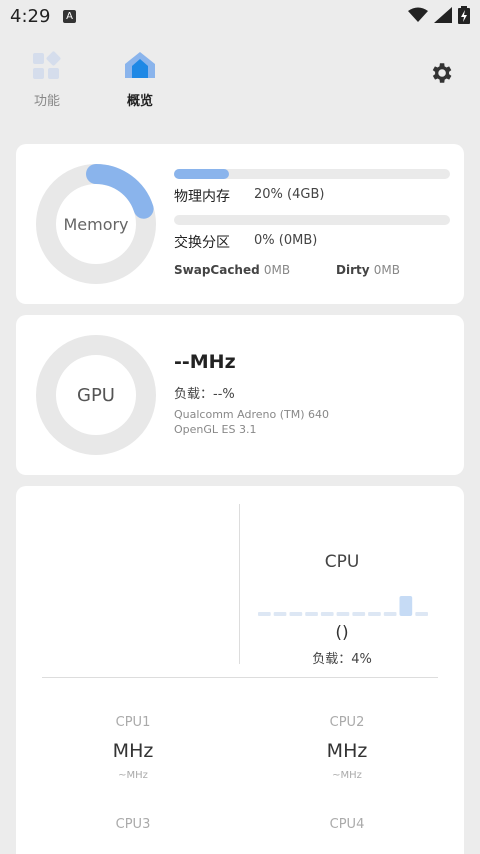 This screenshot has width=480, height=854. I want to click on swap-value: 0% (0MB), so click(286, 240).